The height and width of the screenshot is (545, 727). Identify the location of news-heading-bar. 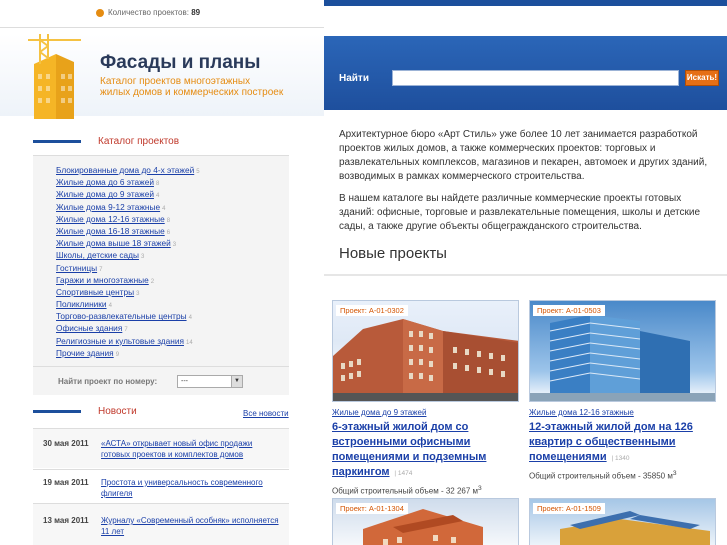
(57, 411).